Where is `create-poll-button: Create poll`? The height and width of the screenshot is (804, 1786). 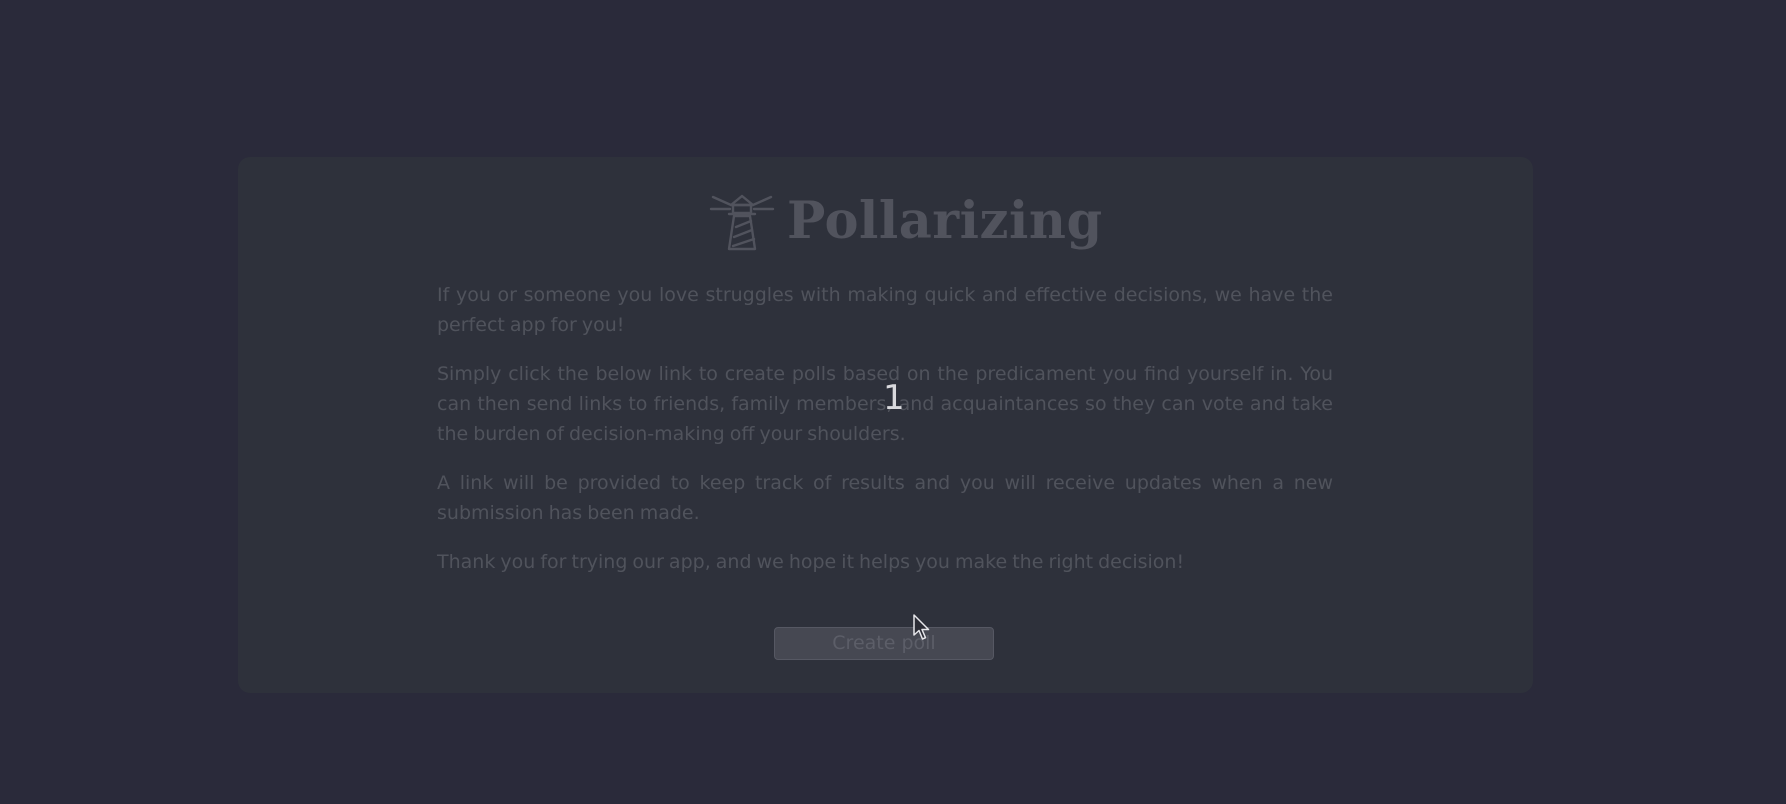
create-poll-button: Create poll is located at coordinates (884, 643).